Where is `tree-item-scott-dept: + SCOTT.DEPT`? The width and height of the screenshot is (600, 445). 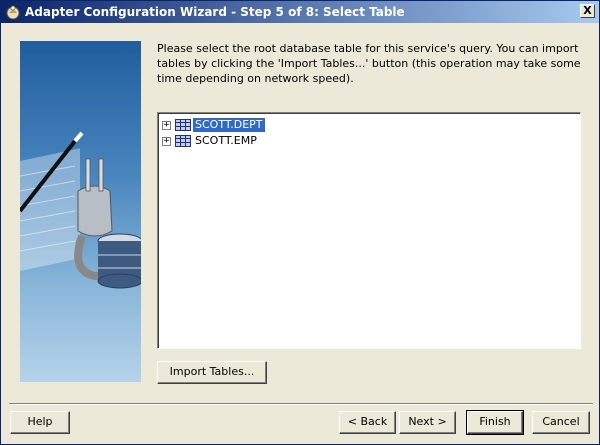
tree-item-scott-dept: + SCOTT.DEPT is located at coordinates (213, 125).